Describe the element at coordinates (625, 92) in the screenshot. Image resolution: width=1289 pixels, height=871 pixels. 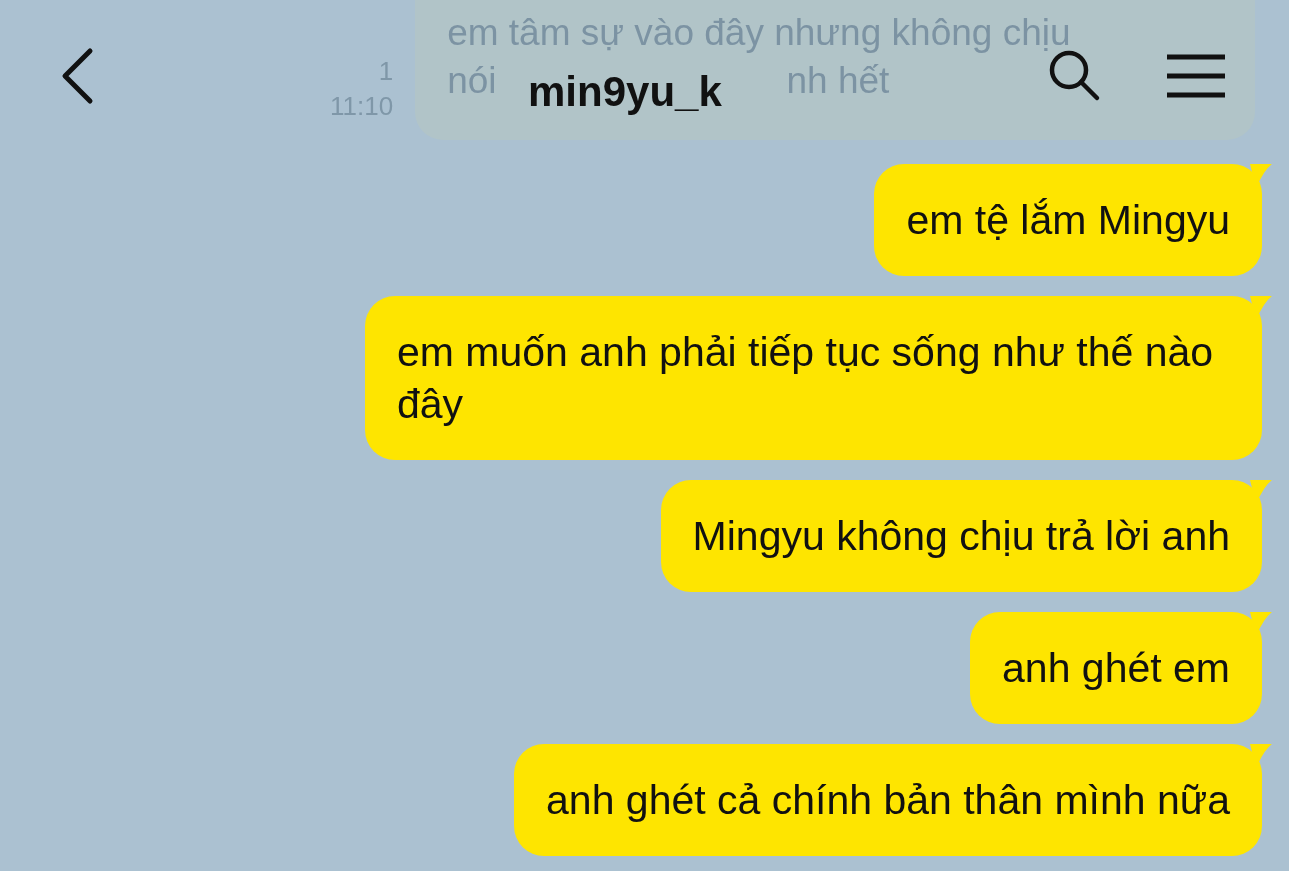
I see `chat-title: min9yu_k` at that location.